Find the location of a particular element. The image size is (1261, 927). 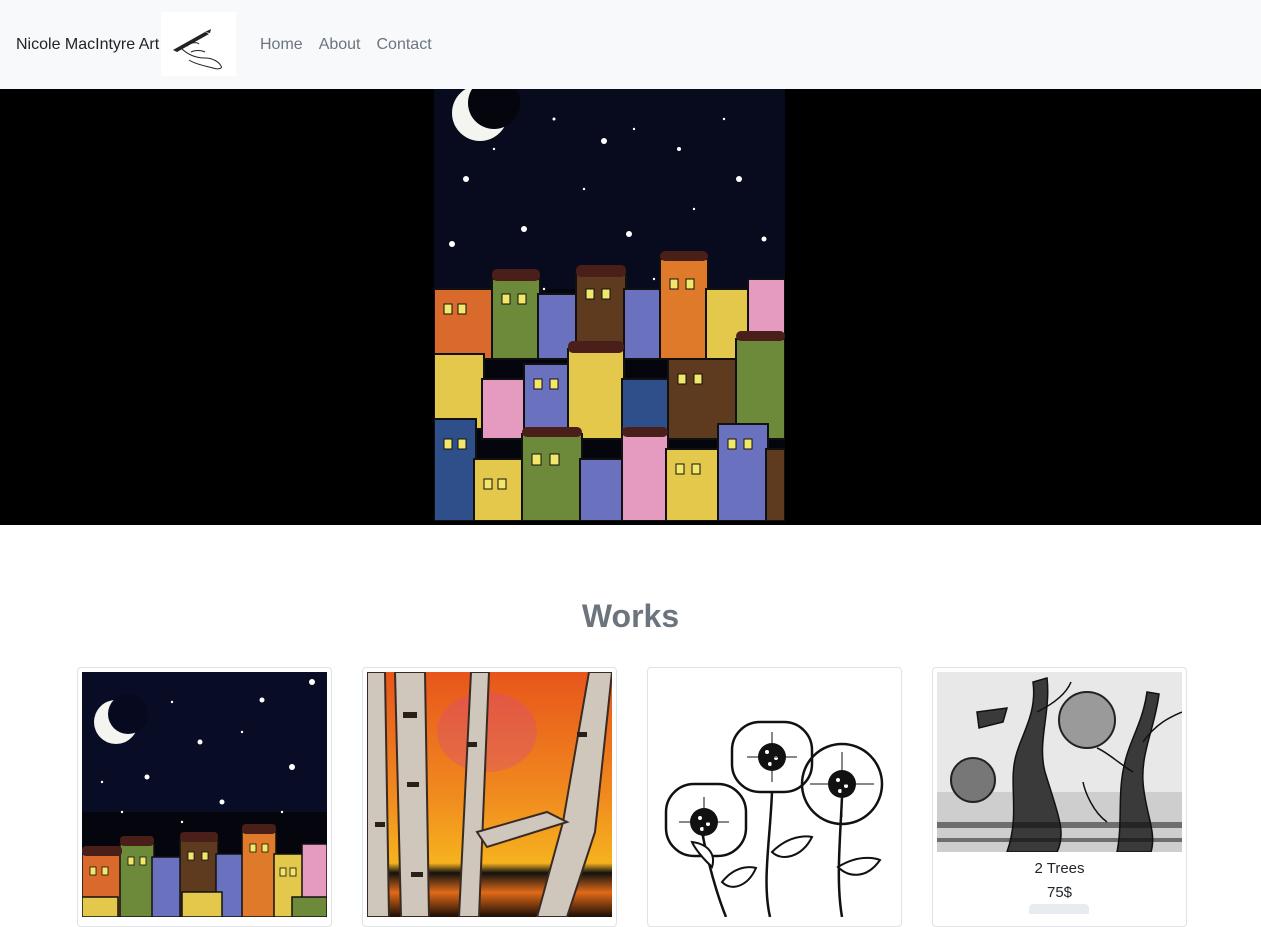

hand-drawing-pen-icon is located at coordinates (197, 49).